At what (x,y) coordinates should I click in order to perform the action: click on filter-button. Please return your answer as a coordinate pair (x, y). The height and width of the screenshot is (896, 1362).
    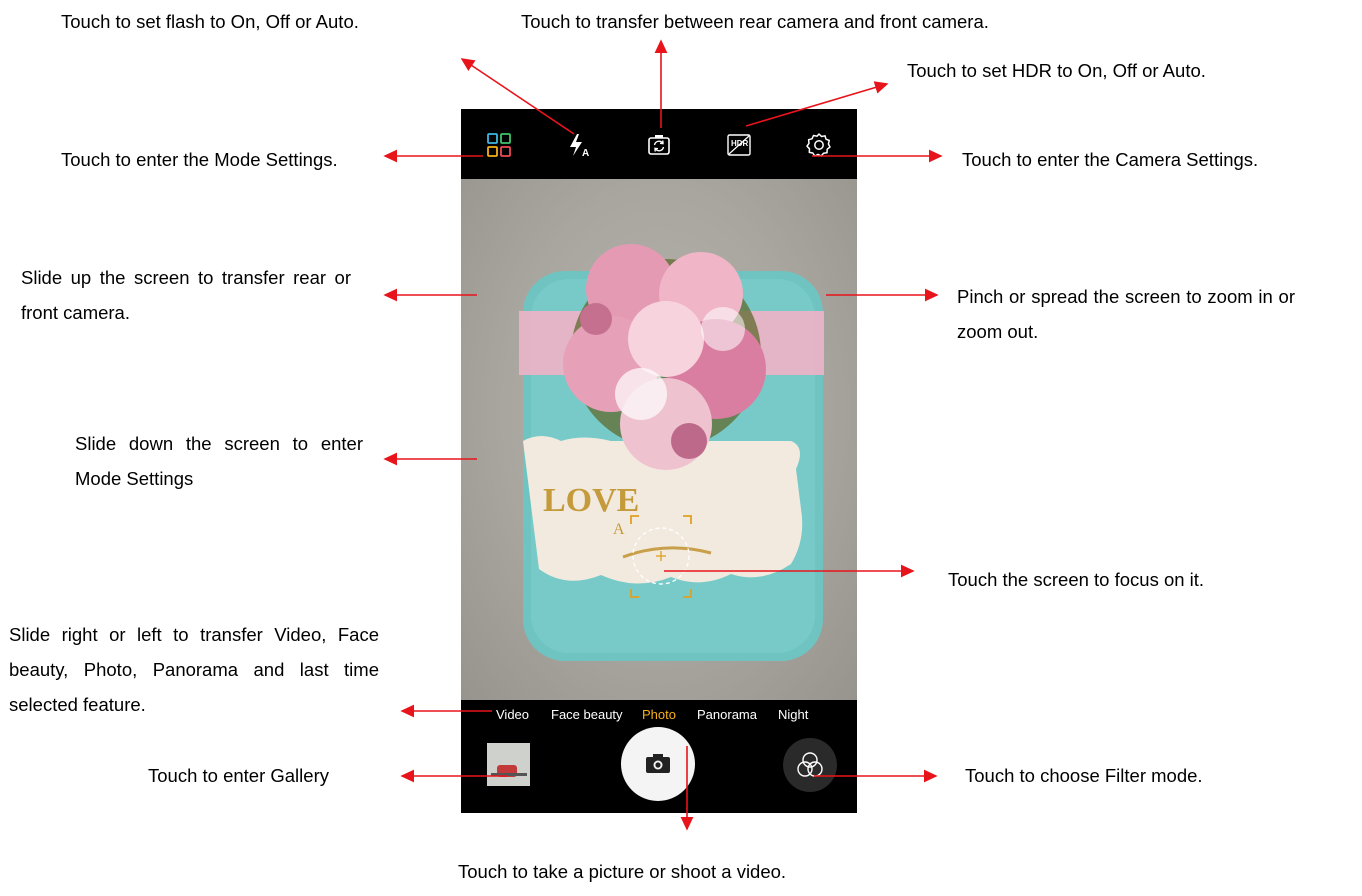
    Looking at the image, I should click on (810, 765).